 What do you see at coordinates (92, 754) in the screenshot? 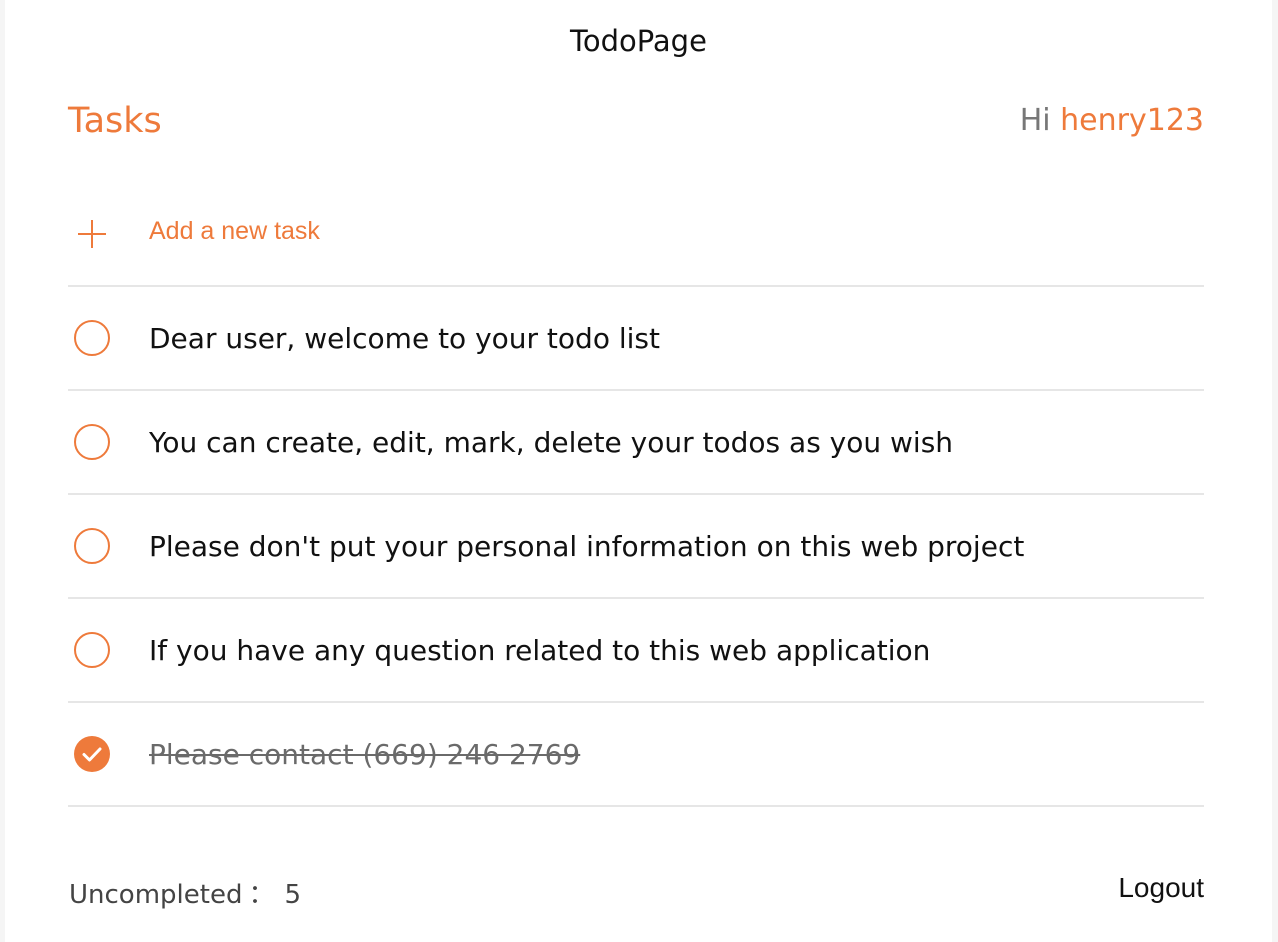
I see `checked-circle-icon` at bounding box center [92, 754].